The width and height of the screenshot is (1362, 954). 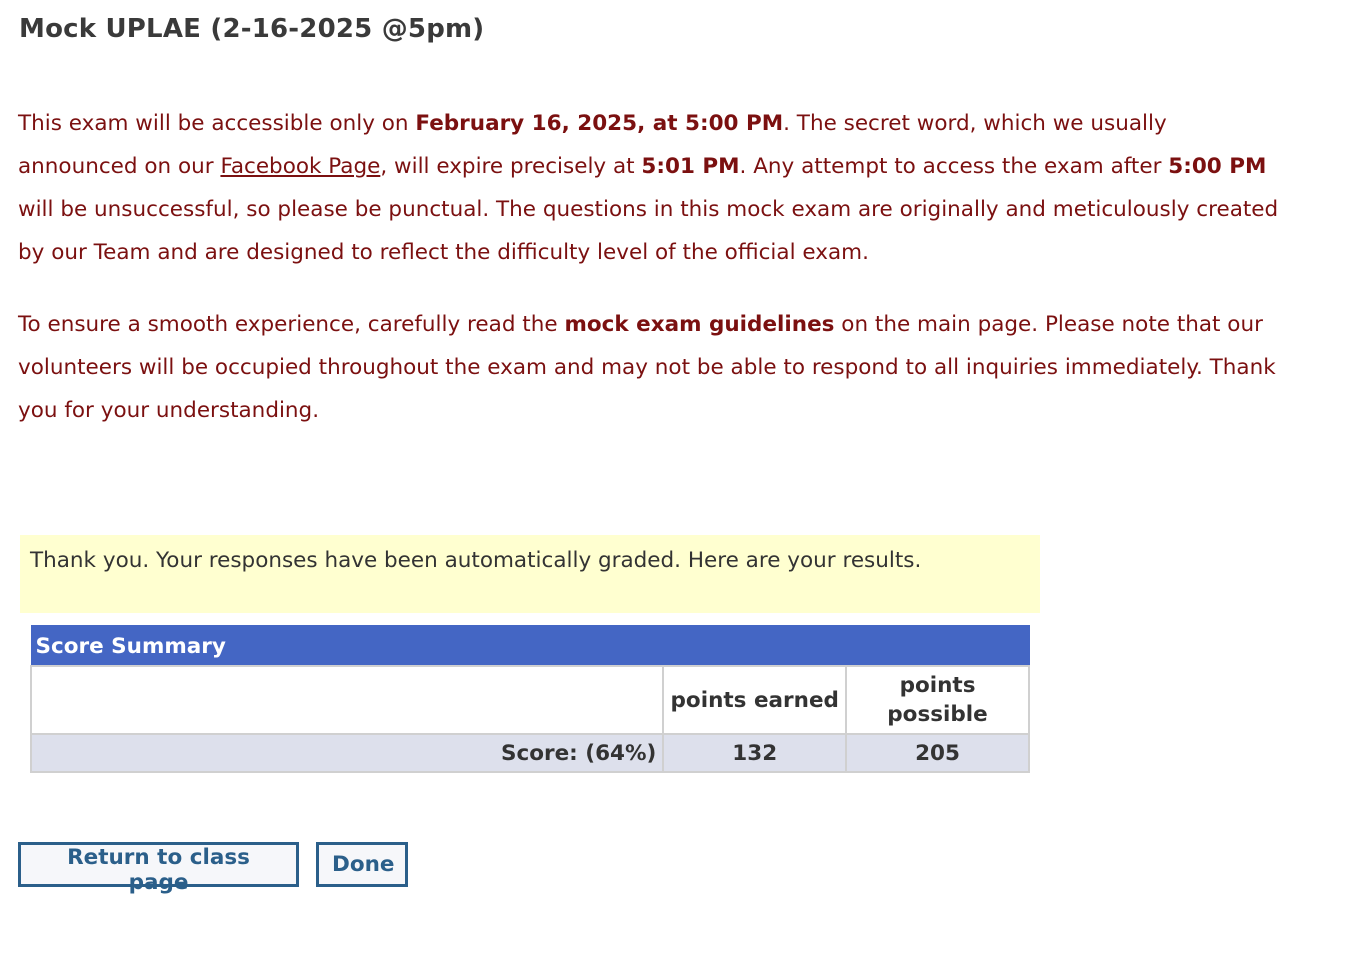 I want to click on column-header-row: points earned points possible, so click(x=529, y=700).